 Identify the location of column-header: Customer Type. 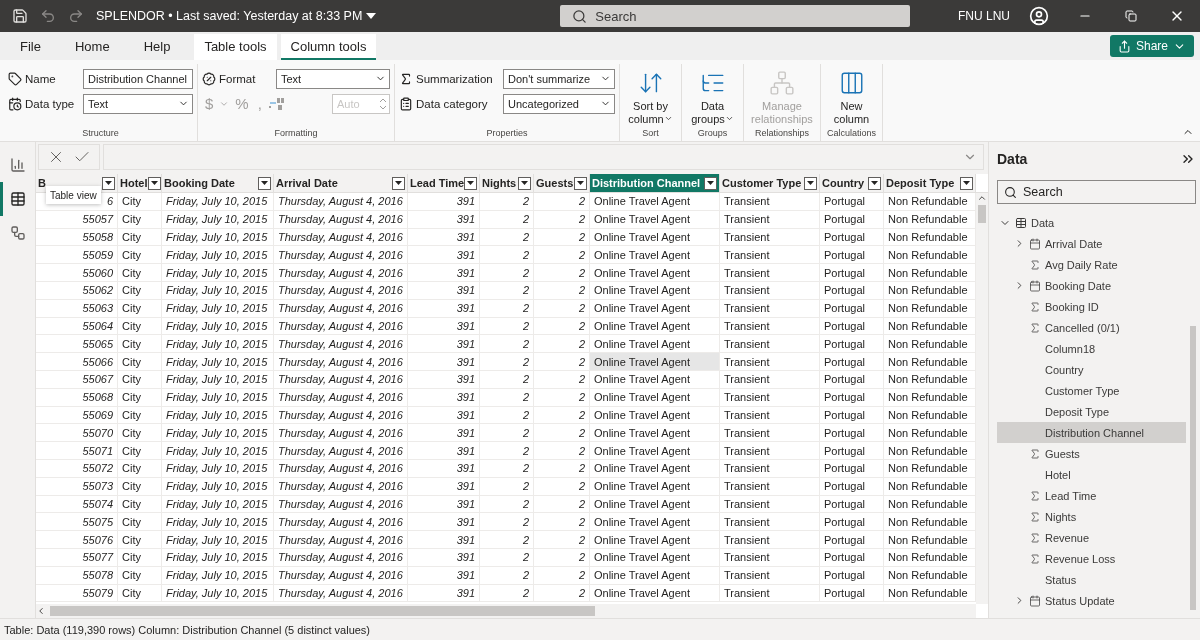
(770, 183).